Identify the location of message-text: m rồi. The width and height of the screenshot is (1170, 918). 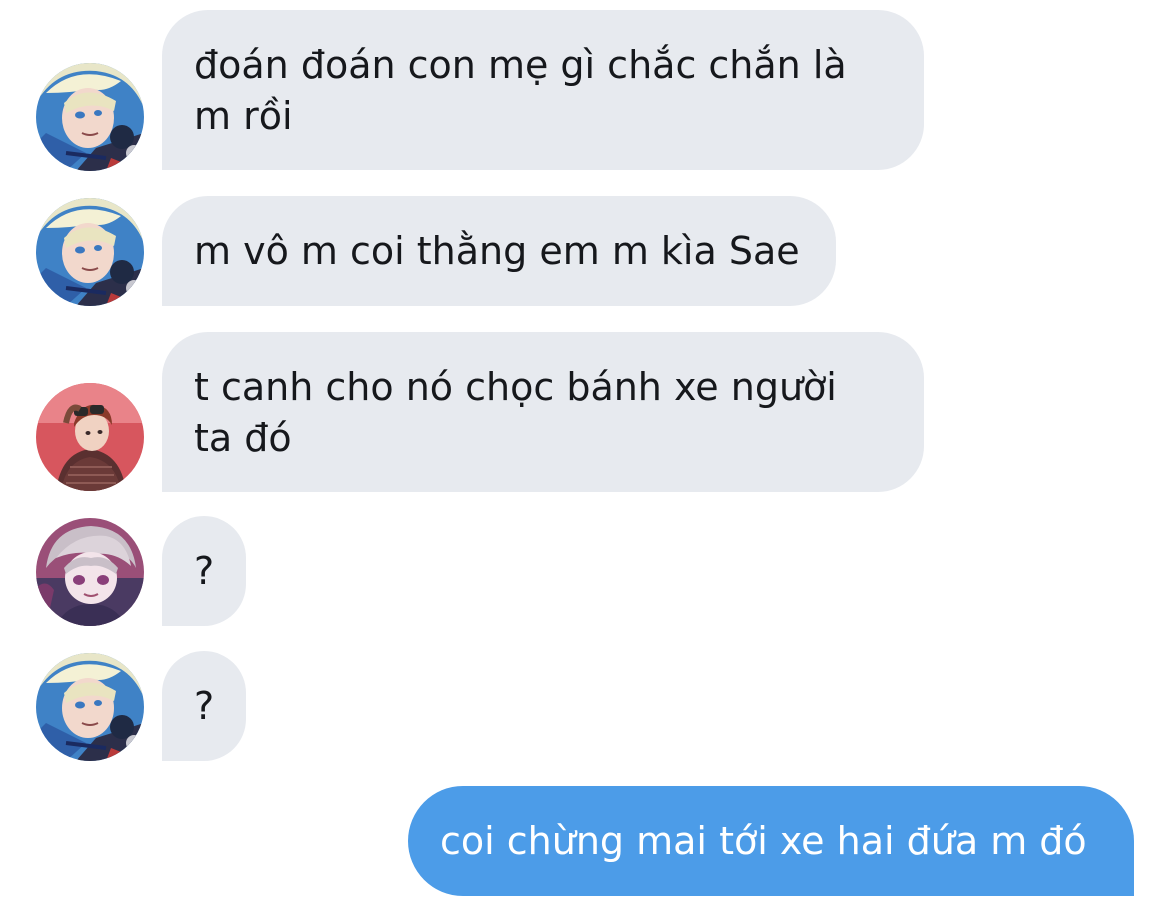
(243, 116).